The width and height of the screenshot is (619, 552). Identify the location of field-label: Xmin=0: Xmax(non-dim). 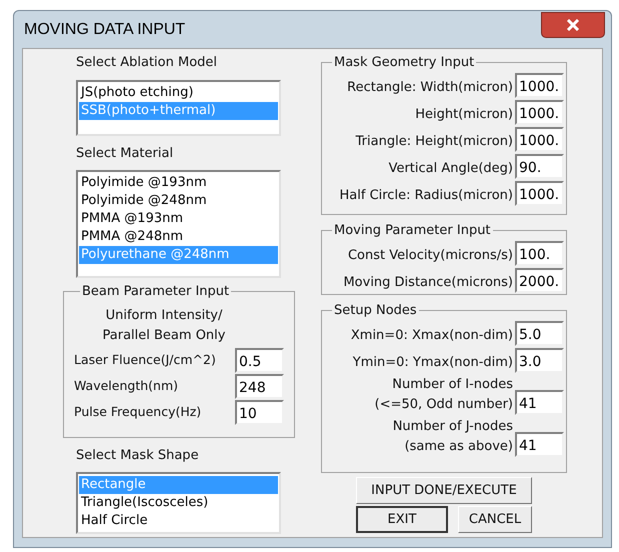
(431, 335).